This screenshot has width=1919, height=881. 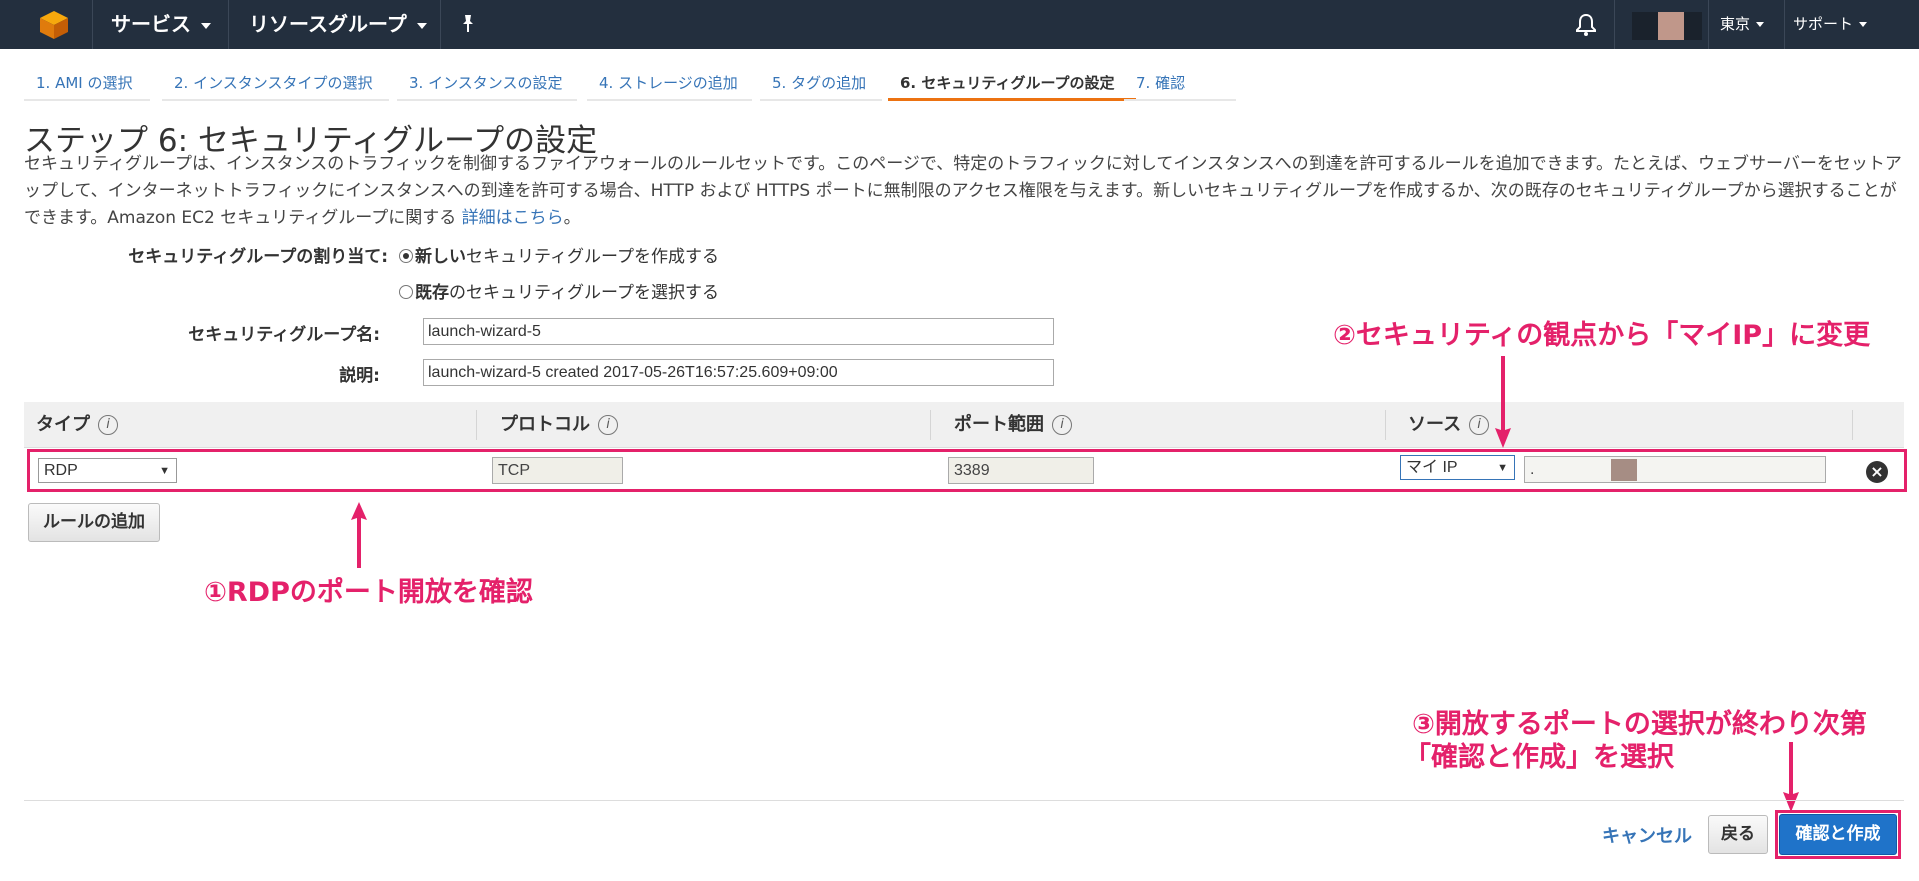 What do you see at coordinates (1180, 84) in the screenshot?
I see `tab-review: 7. 確認` at bounding box center [1180, 84].